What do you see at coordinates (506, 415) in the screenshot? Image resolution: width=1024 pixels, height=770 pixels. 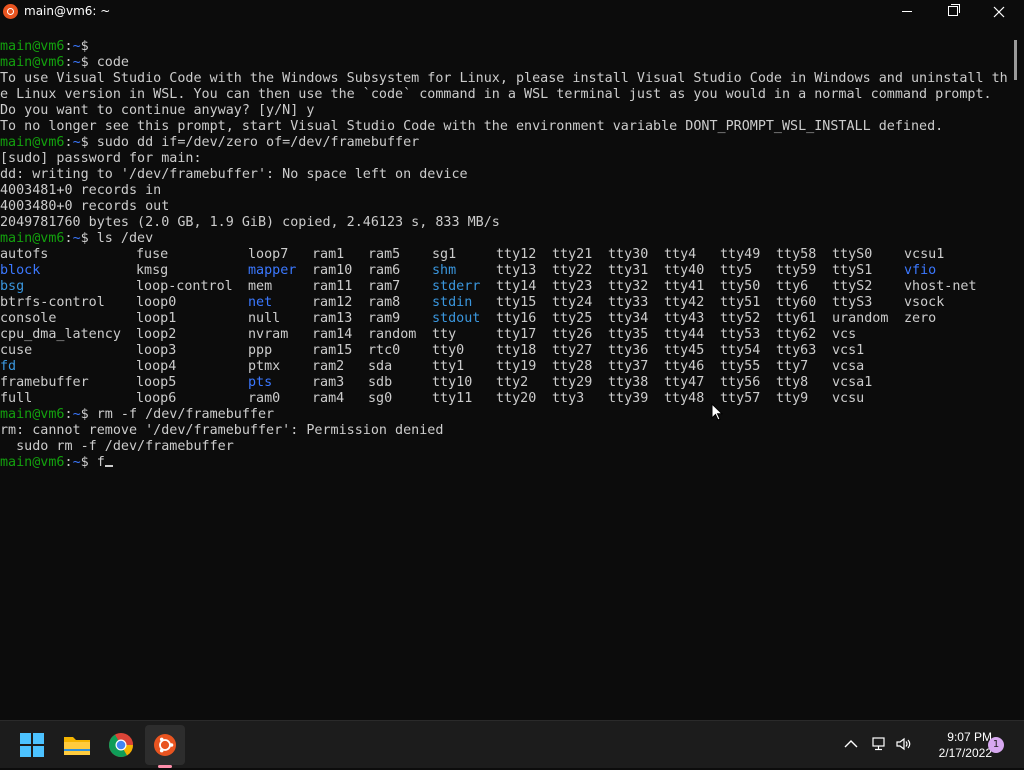 I see `prompt-line: main@vm6:~$ rm -f /dev/framebuffer` at bounding box center [506, 415].